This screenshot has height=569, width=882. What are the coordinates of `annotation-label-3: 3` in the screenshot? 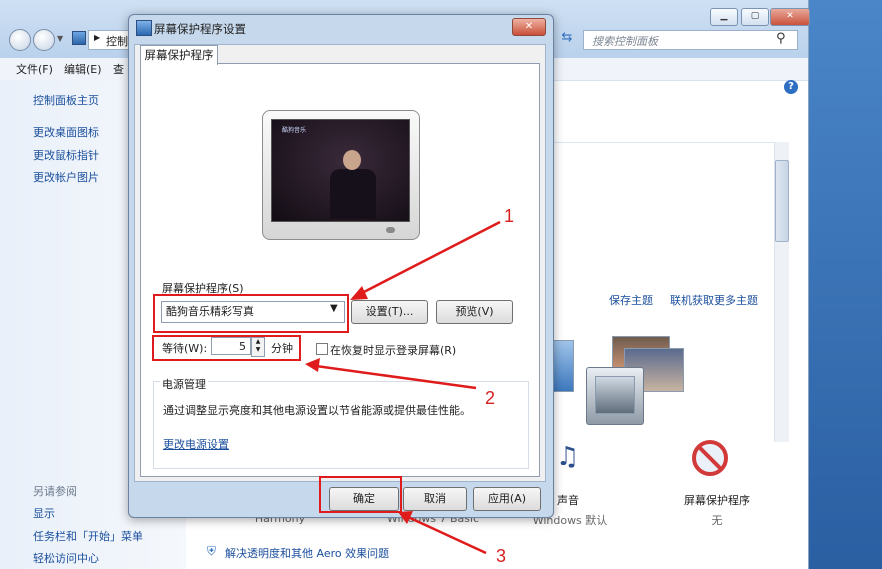 It's located at (501, 556).